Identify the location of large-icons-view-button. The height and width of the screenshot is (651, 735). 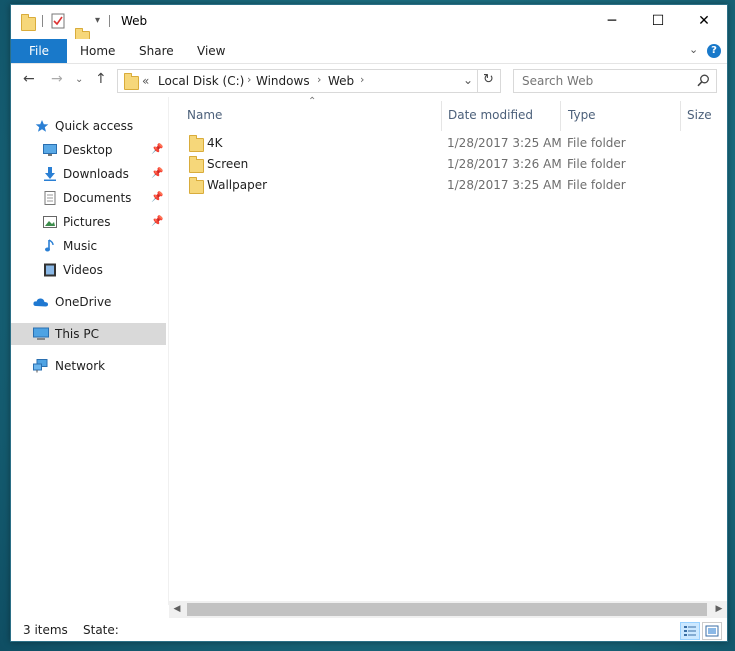
(712, 631).